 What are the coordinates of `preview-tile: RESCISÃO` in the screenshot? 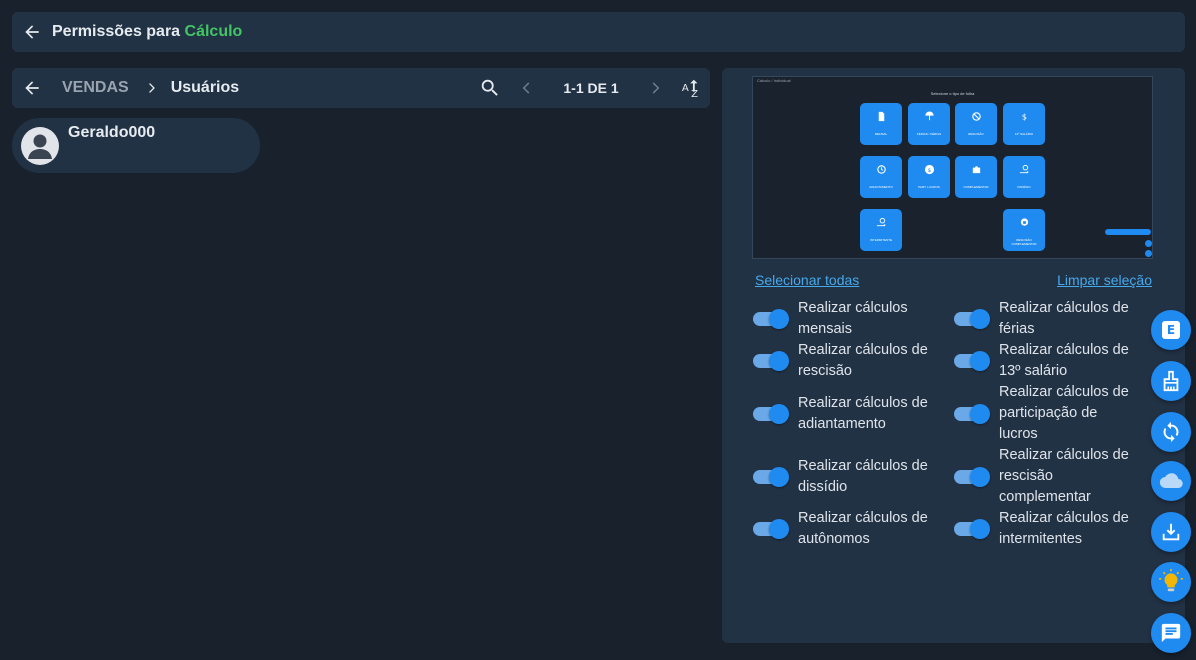 It's located at (976, 124).